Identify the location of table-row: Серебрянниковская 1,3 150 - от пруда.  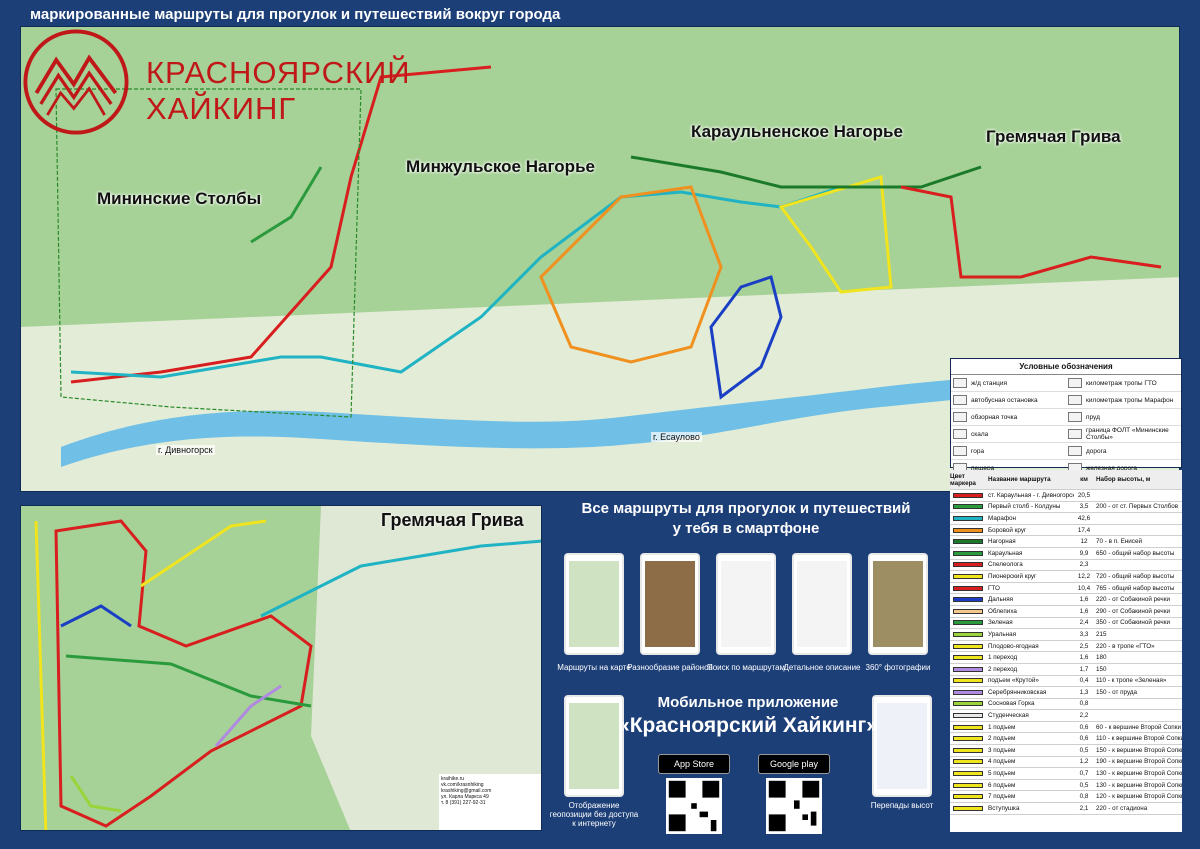
(1066, 693).